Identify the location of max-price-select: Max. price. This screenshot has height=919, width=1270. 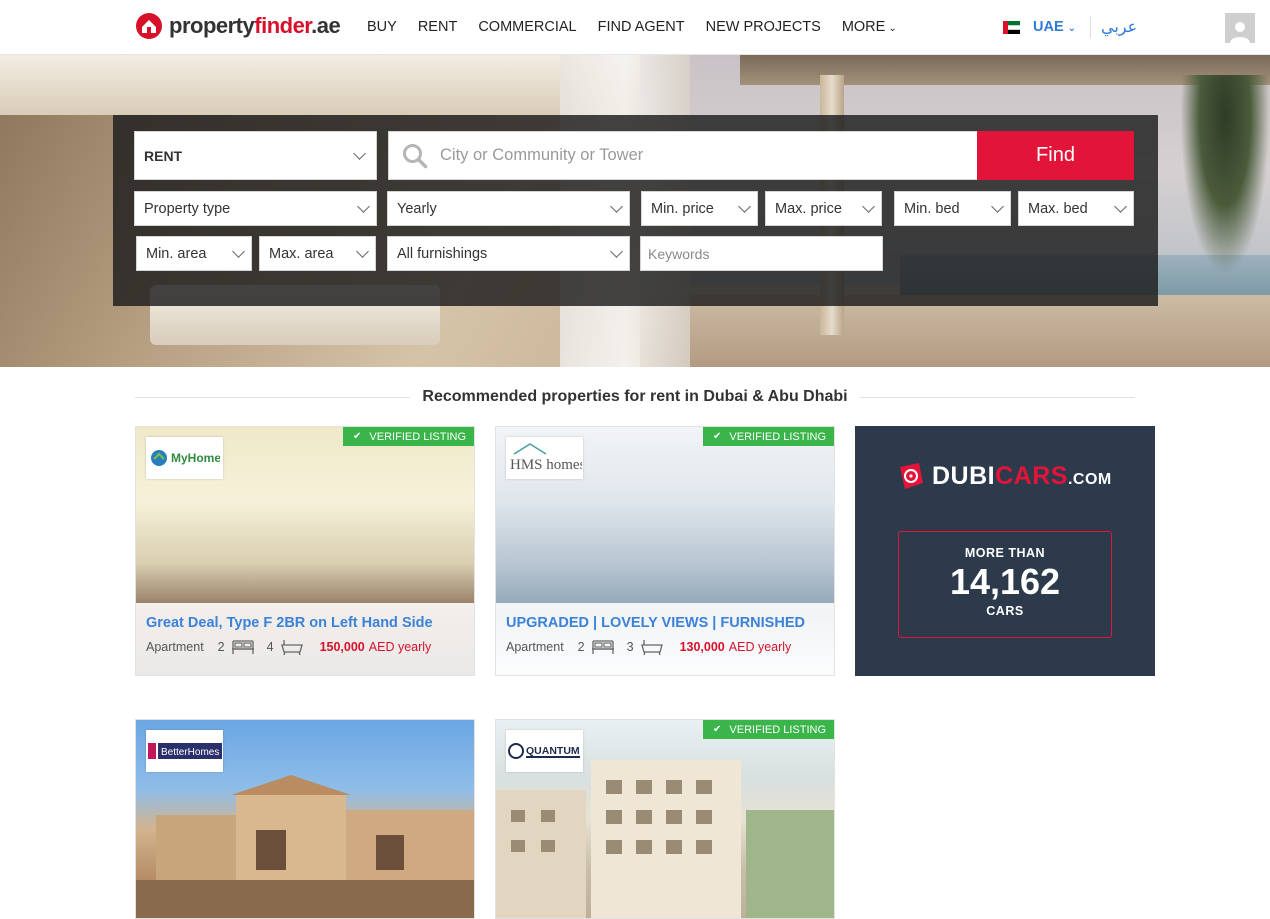
(823, 208).